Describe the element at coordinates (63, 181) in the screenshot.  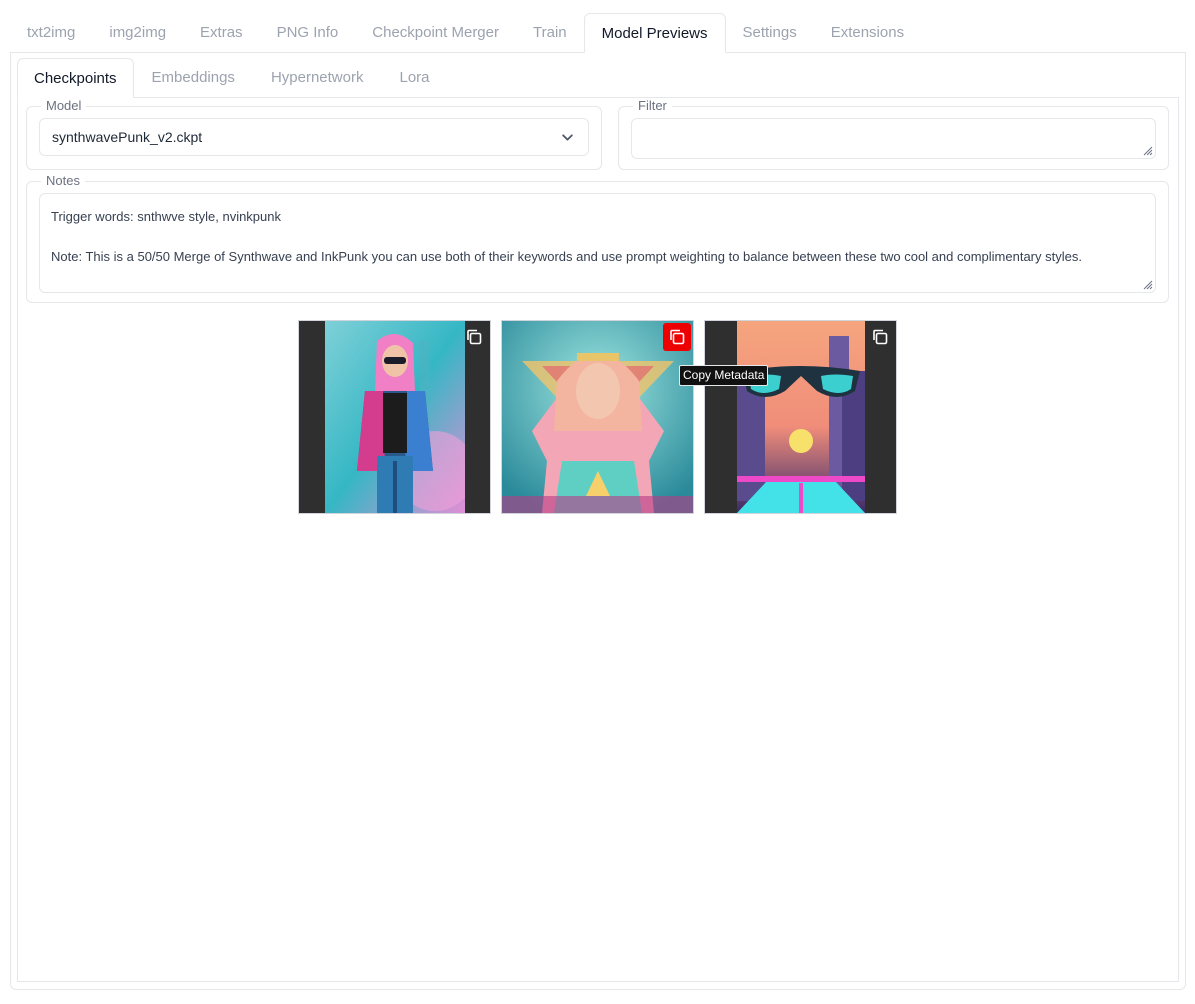
I see `notes-label: Notes` at that location.